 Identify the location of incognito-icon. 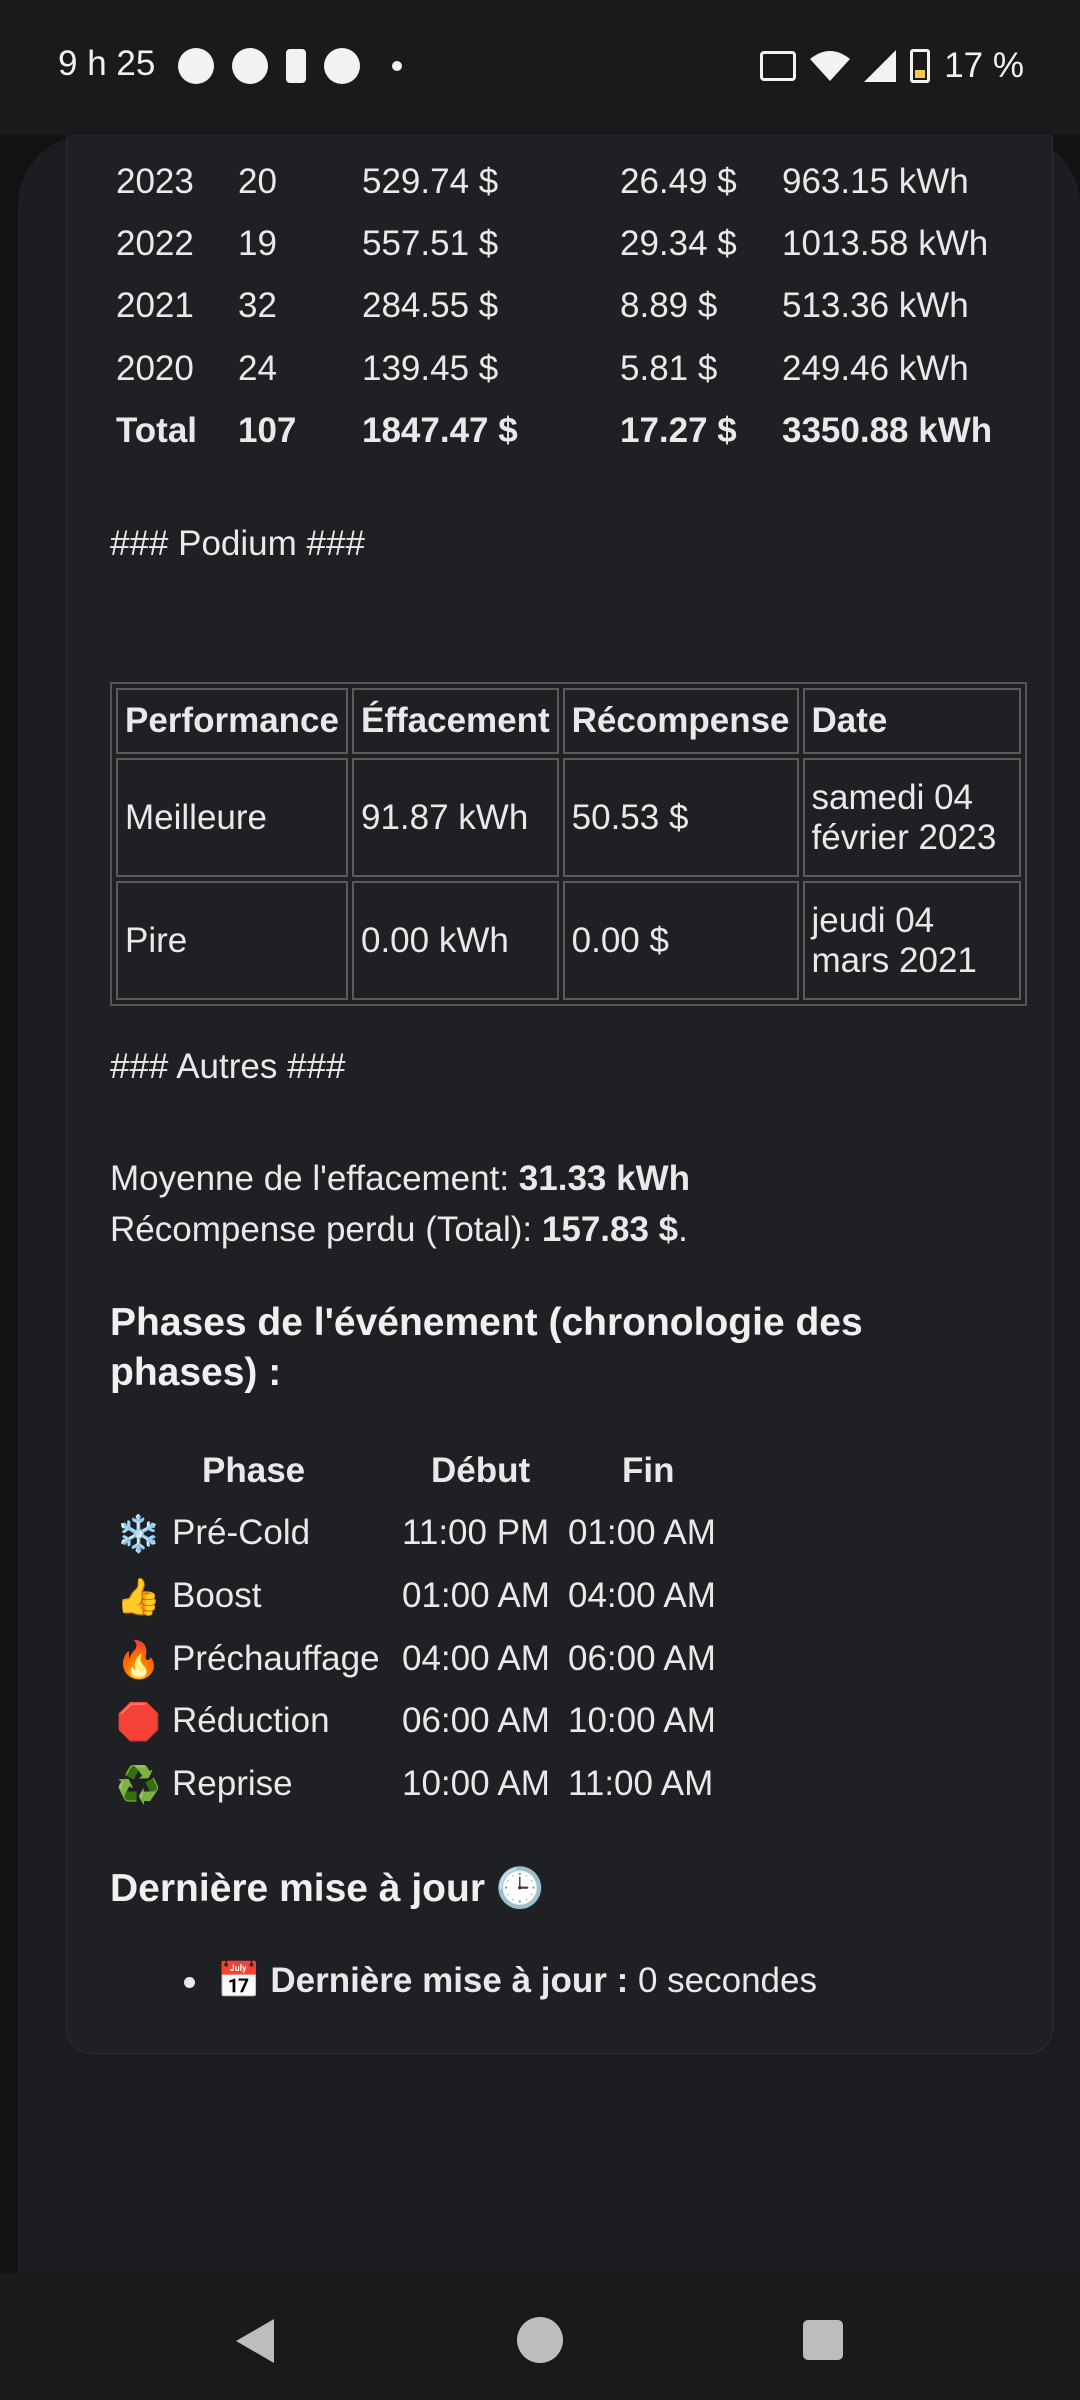
(342, 66).